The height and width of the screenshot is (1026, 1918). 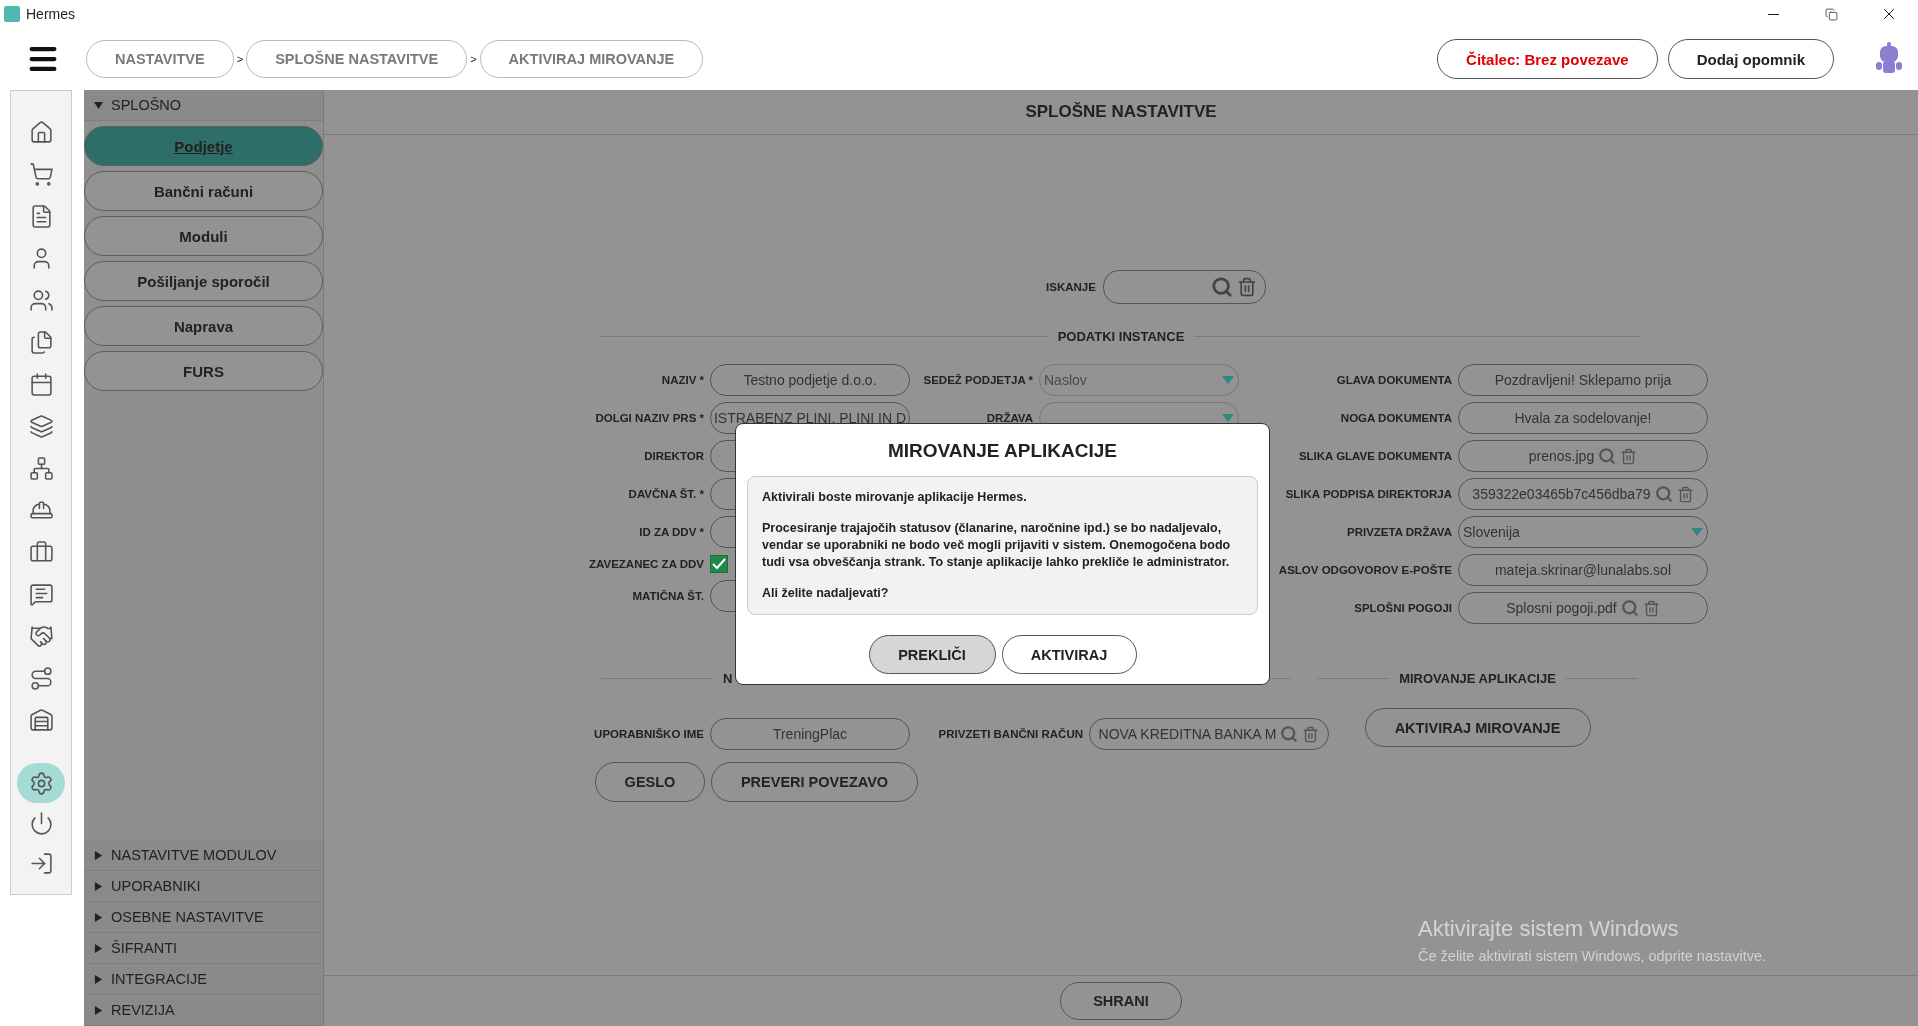 I want to click on calendar-icon, so click(x=41, y=384).